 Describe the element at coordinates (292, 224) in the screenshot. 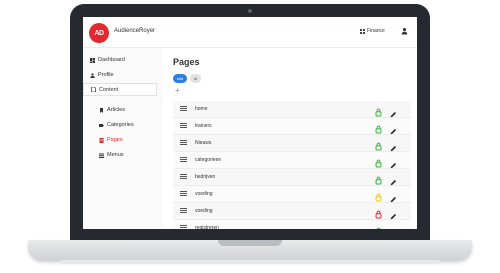

I see `table-row: registreren` at that location.